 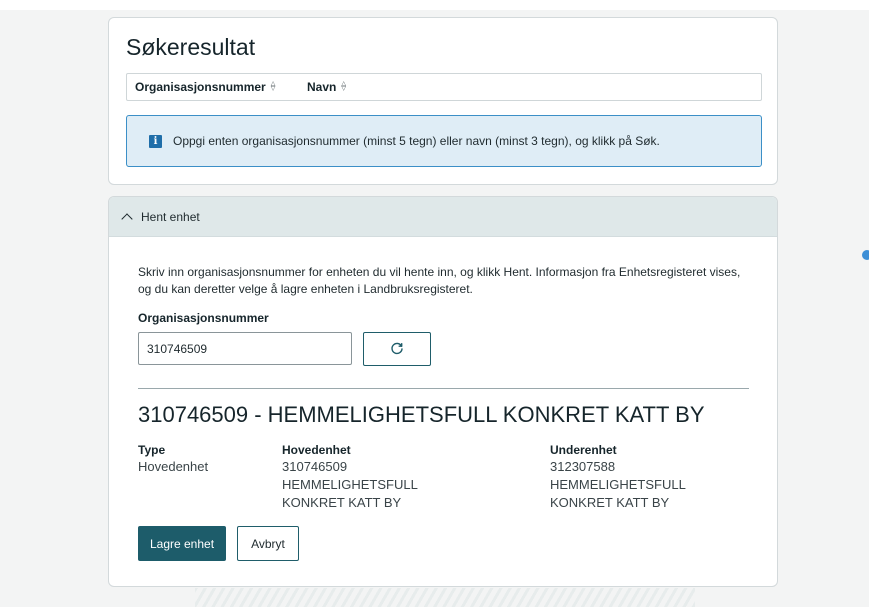 I want to click on column-header-label: Navn, so click(x=322, y=87).